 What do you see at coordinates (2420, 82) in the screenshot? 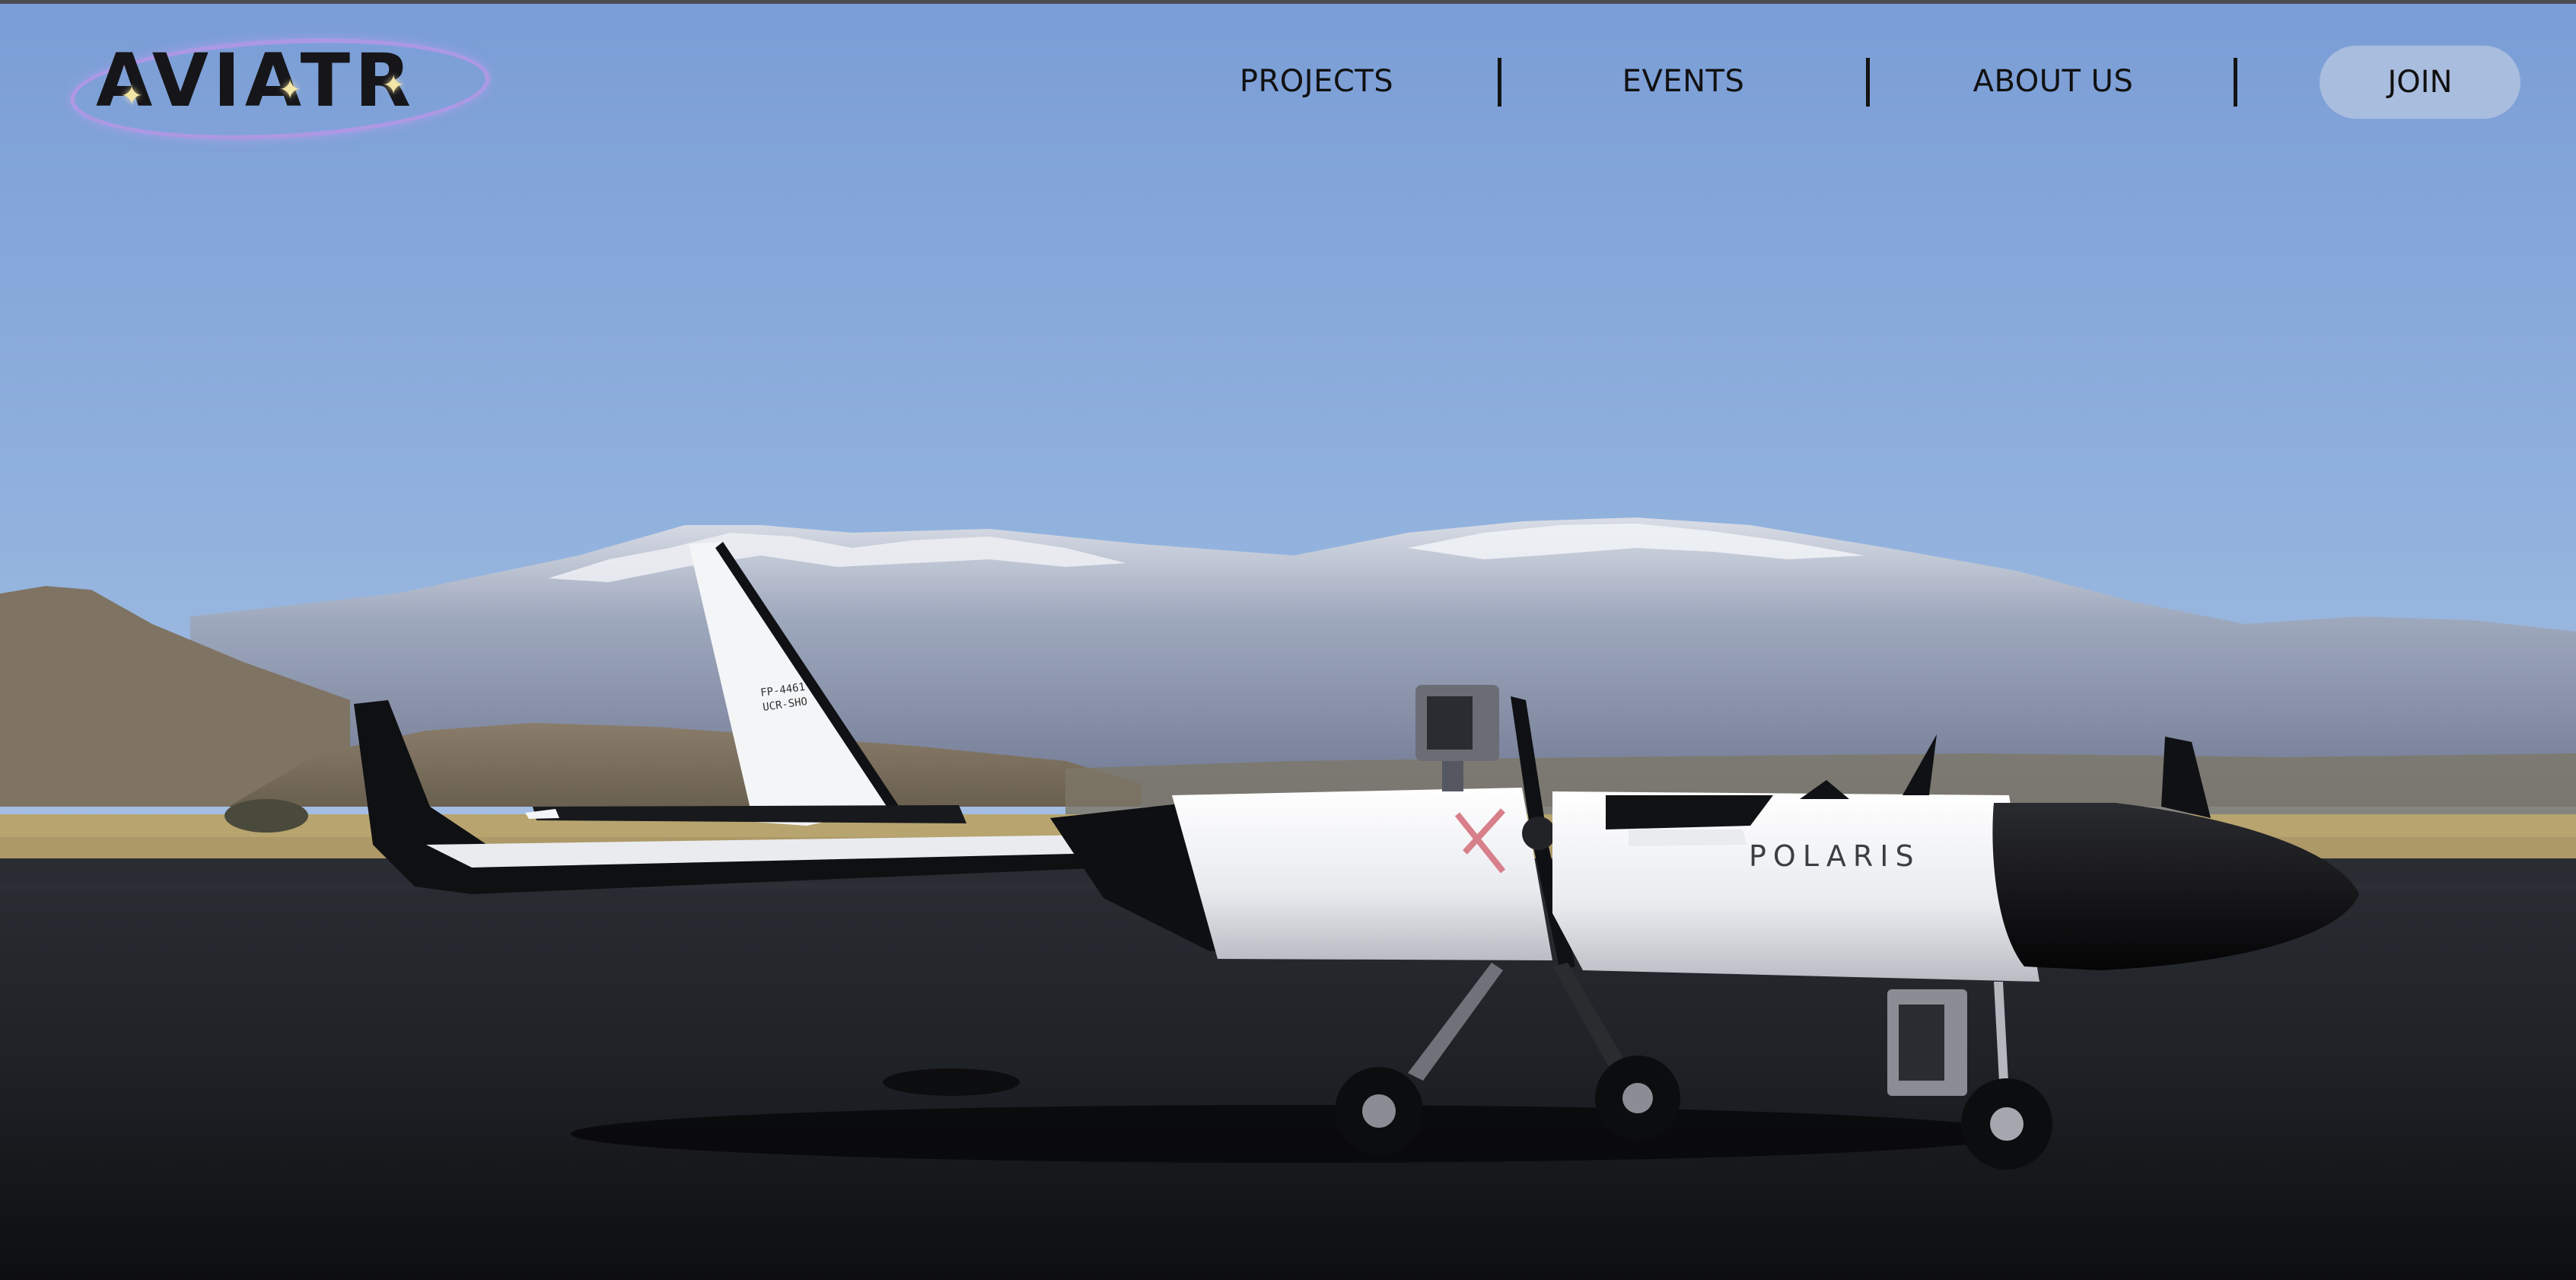
I see `join-button: JOIN` at bounding box center [2420, 82].